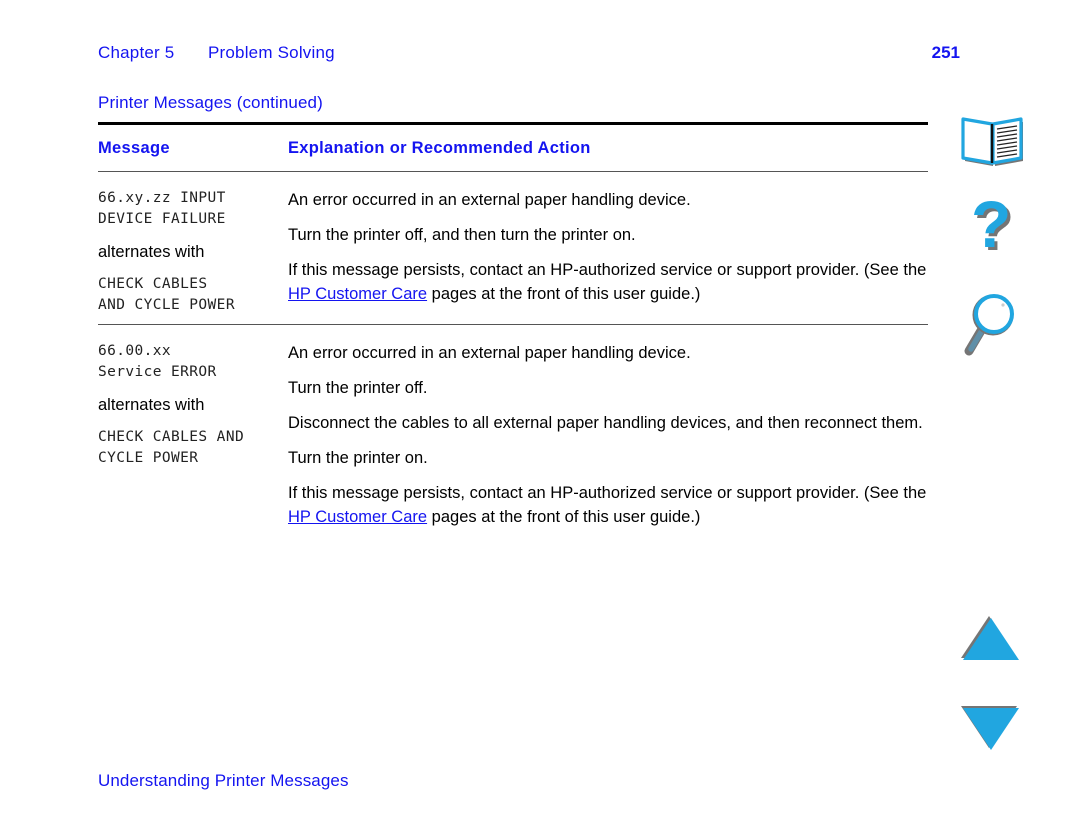 Image resolution: width=1080 pixels, height=834 pixels. What do you see at coordinates (136, 52) in the screenshot?
I see `header-chapter-label: Chapter 5` at bounding box center [136, 52].